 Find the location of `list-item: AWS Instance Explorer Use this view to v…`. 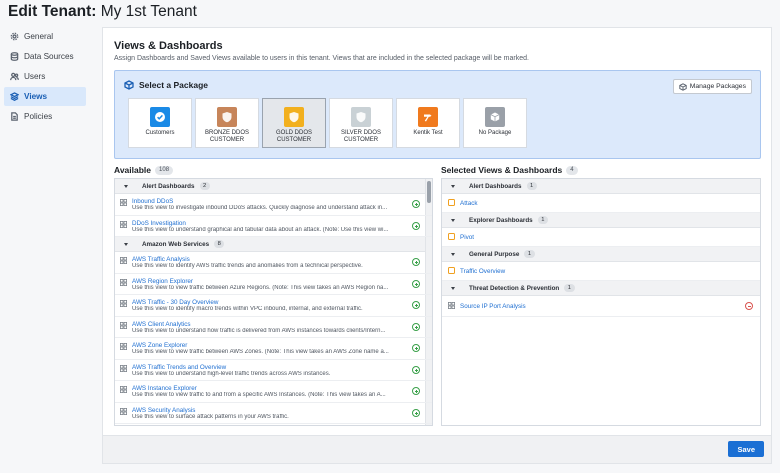

list-item: AWS Instance Explorer Use this view to v… is located at coordinates (273, 392).